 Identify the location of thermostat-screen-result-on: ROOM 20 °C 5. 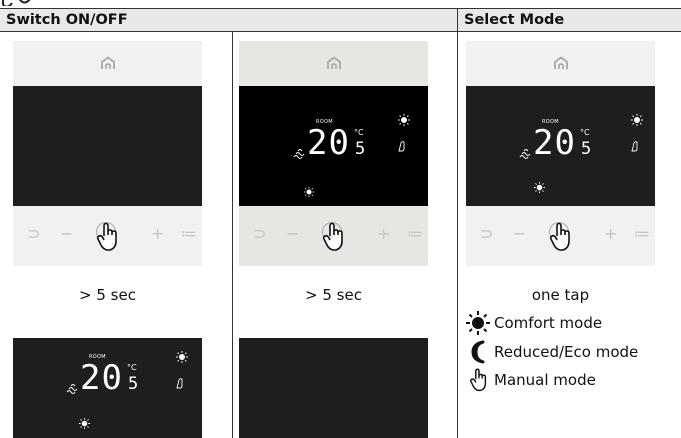
(107, 388).